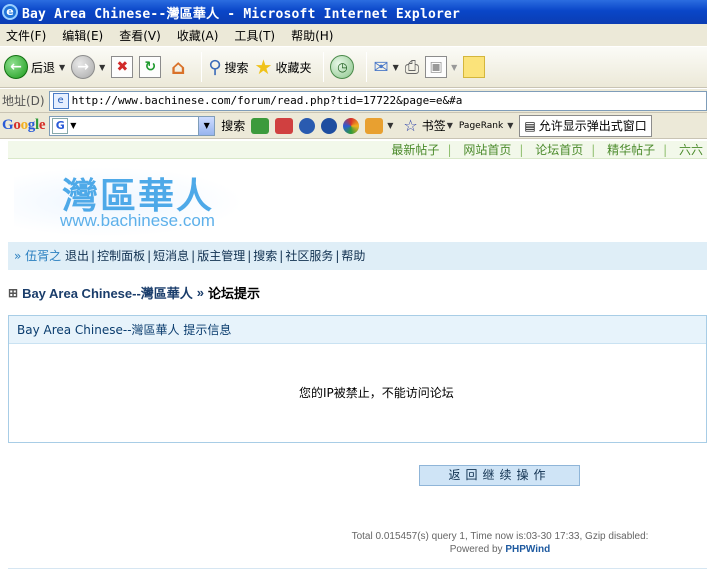  Describe the element at coordinates (585, 125) in the screenshot. I see `popup-blocker-button: ▤ 允许显示弹出式窗口` at that location.